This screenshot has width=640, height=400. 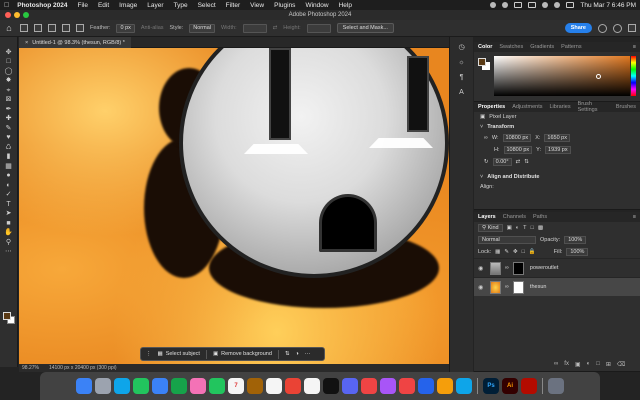 I want to click on transform-icon: ⇅, so click(x=287, y=354).